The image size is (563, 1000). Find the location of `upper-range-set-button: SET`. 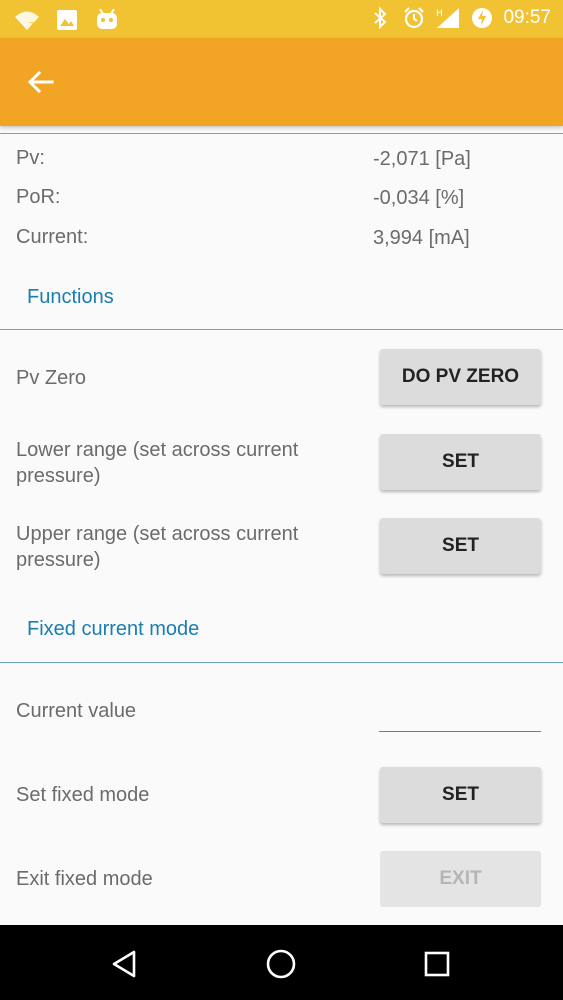

upper-range-set-button: SET is located at coordinates (460, 546).